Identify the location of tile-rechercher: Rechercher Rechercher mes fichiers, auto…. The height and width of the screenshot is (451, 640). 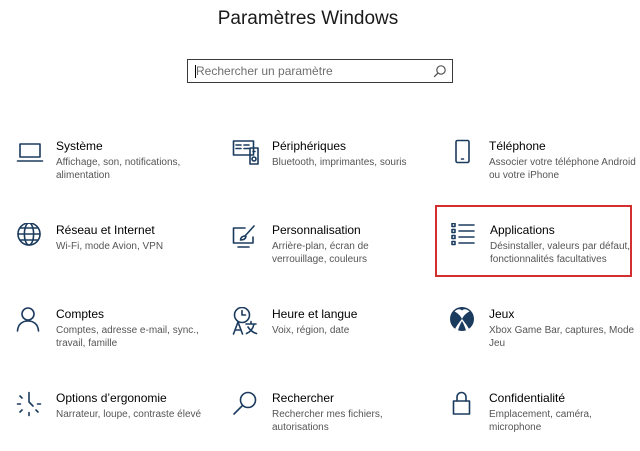
(327, 421).